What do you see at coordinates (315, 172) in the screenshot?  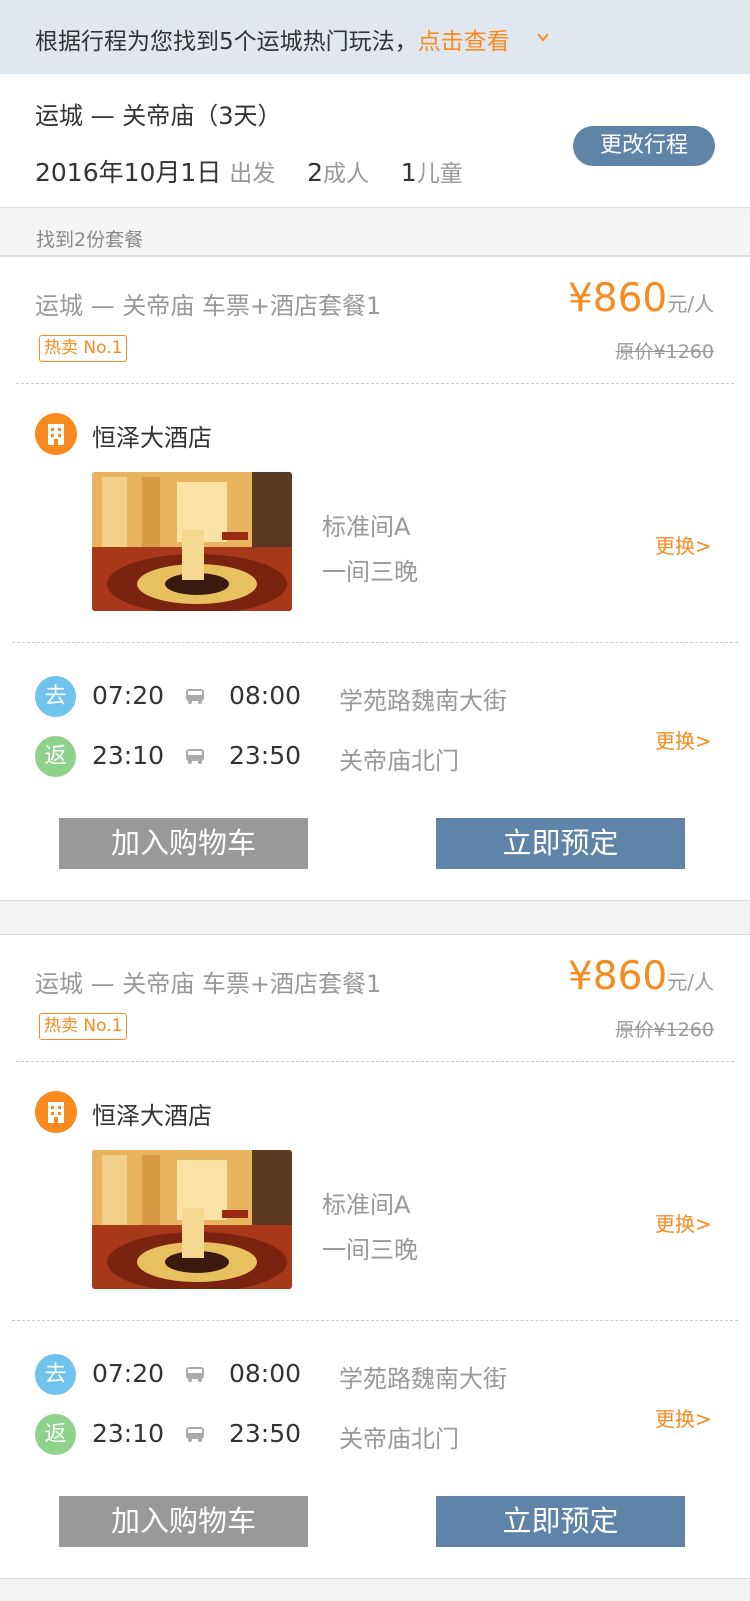 I see `adults-count: 2` at bounding box center [315, 172].